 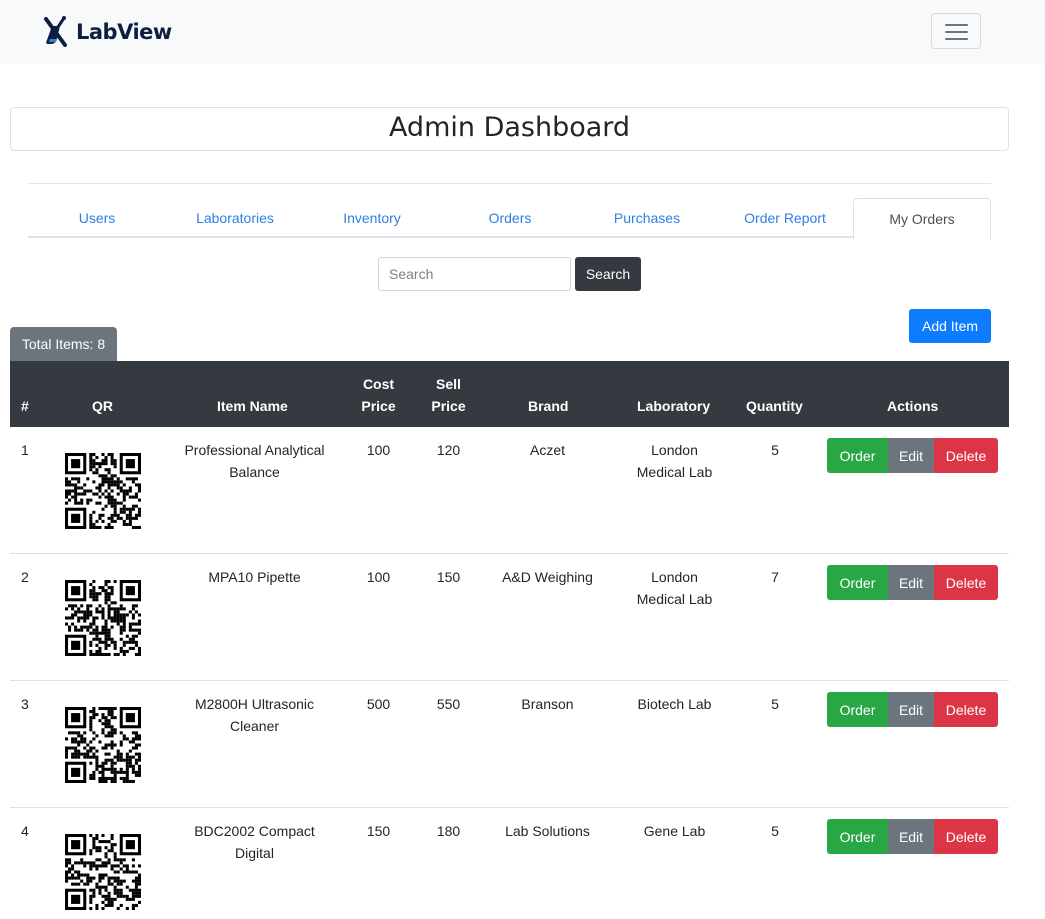 What do you see at coordinates (124, 32) in the screenshot?
I see `brand-name: LabView` at bounding box center [124, 32].